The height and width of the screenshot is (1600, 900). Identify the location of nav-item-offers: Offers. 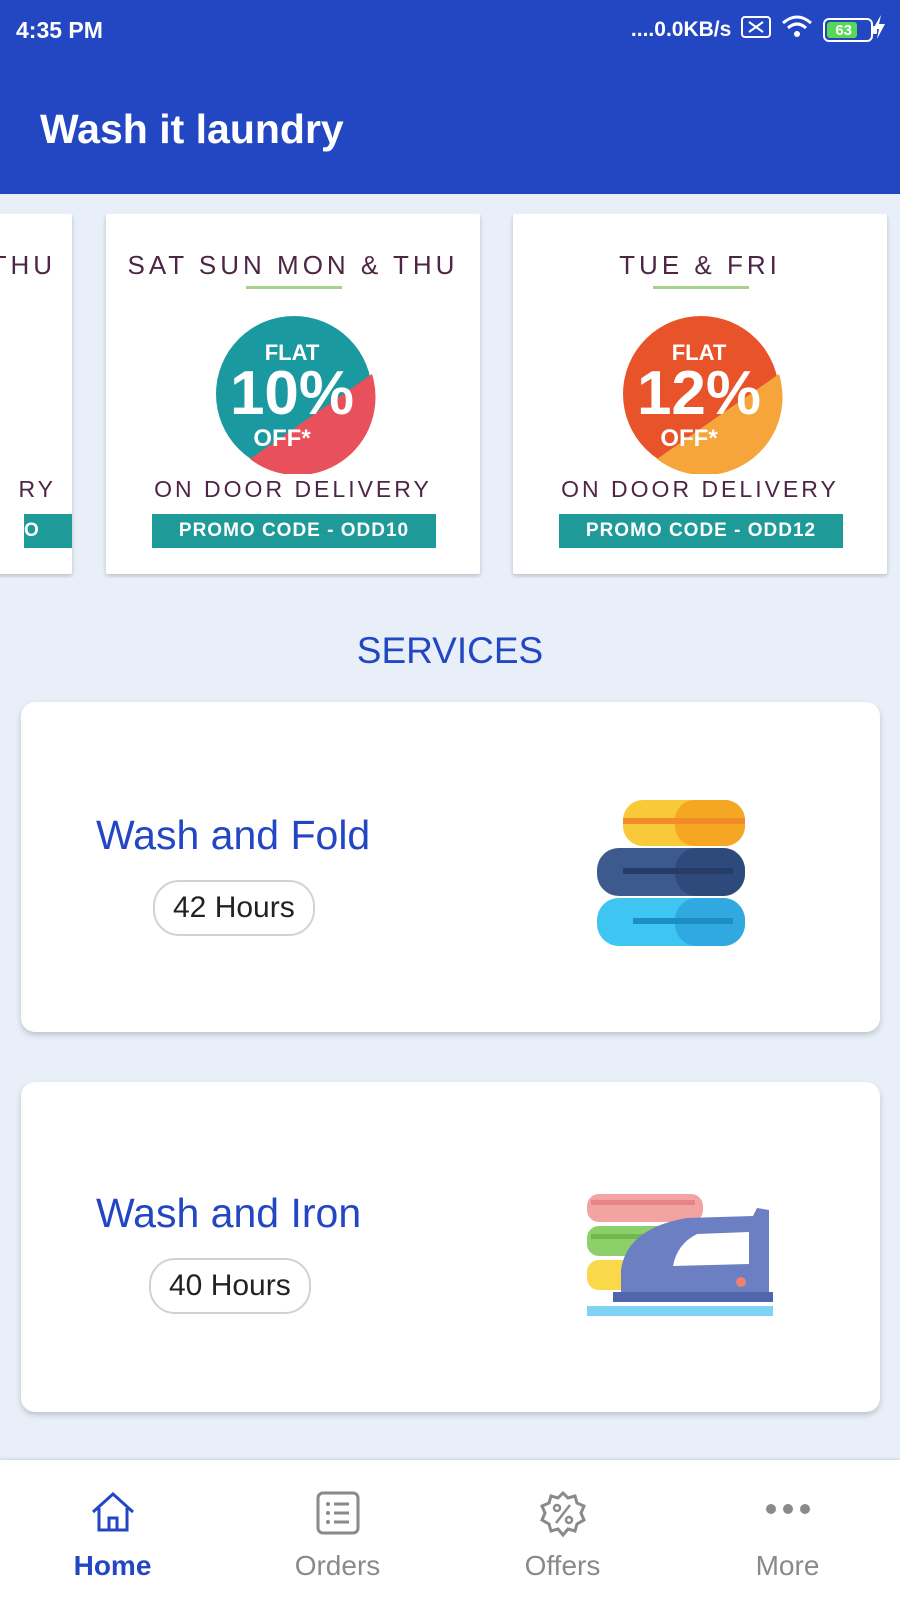
(562, 1530).